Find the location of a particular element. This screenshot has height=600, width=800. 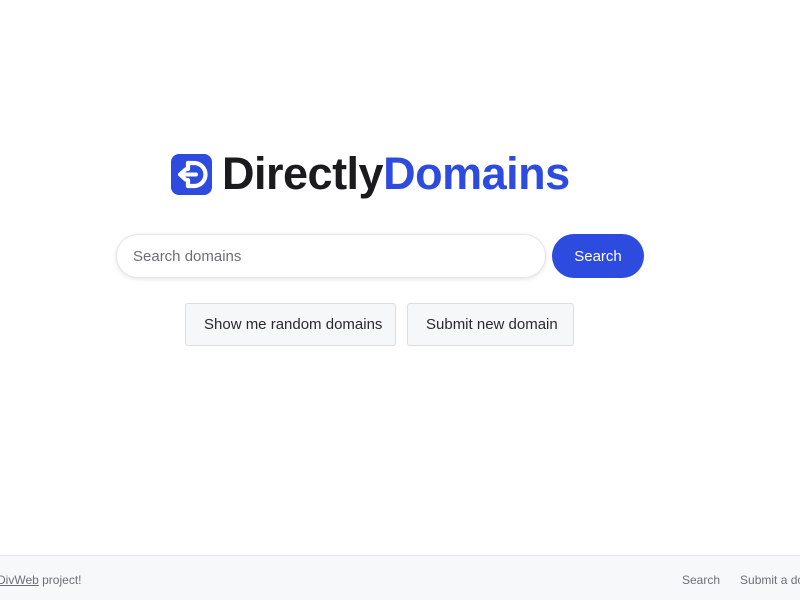

action-buttons: Show me random domains Submit new domain is located at coordinates (379, 324).